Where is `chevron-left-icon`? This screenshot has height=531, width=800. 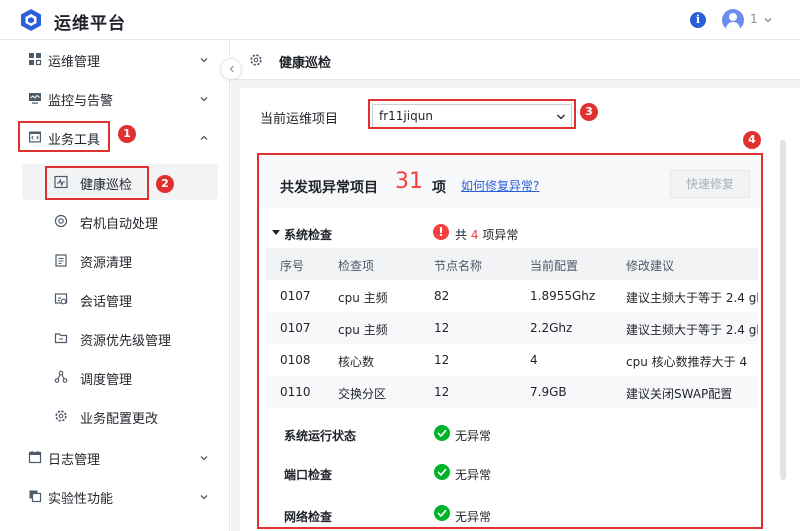
chevron-left-icon is located at coordinates (231, 69).